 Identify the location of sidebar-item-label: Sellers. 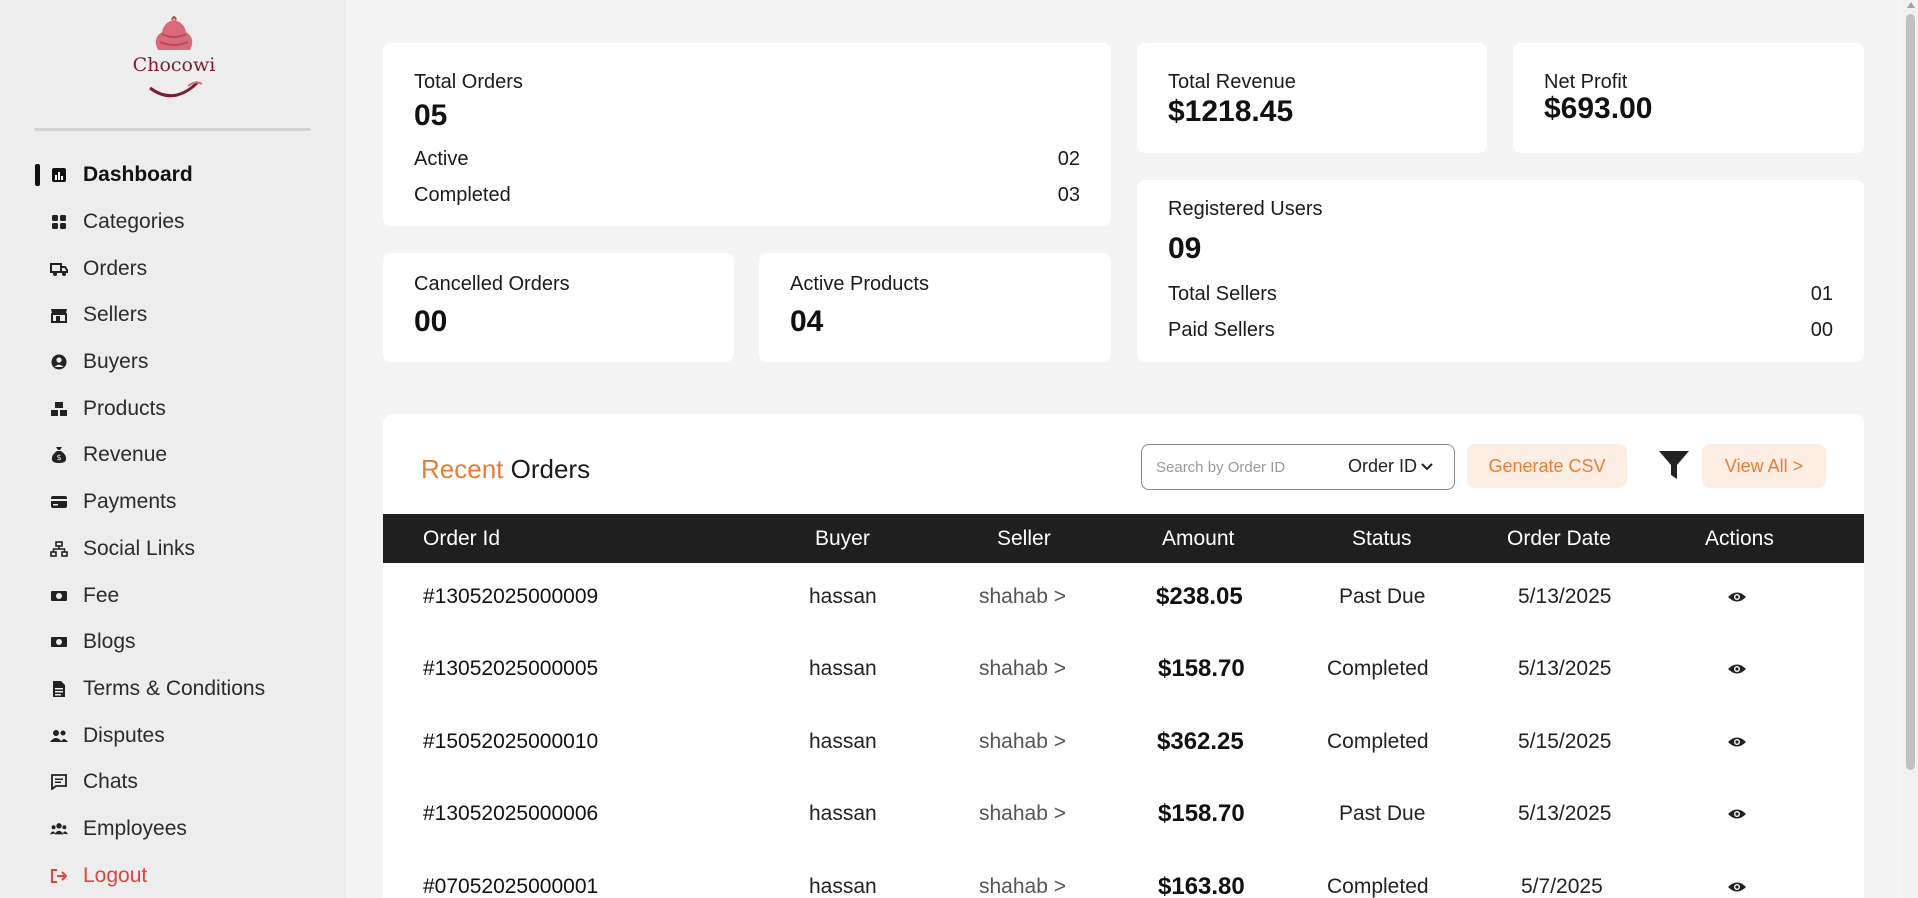
(115, 315).